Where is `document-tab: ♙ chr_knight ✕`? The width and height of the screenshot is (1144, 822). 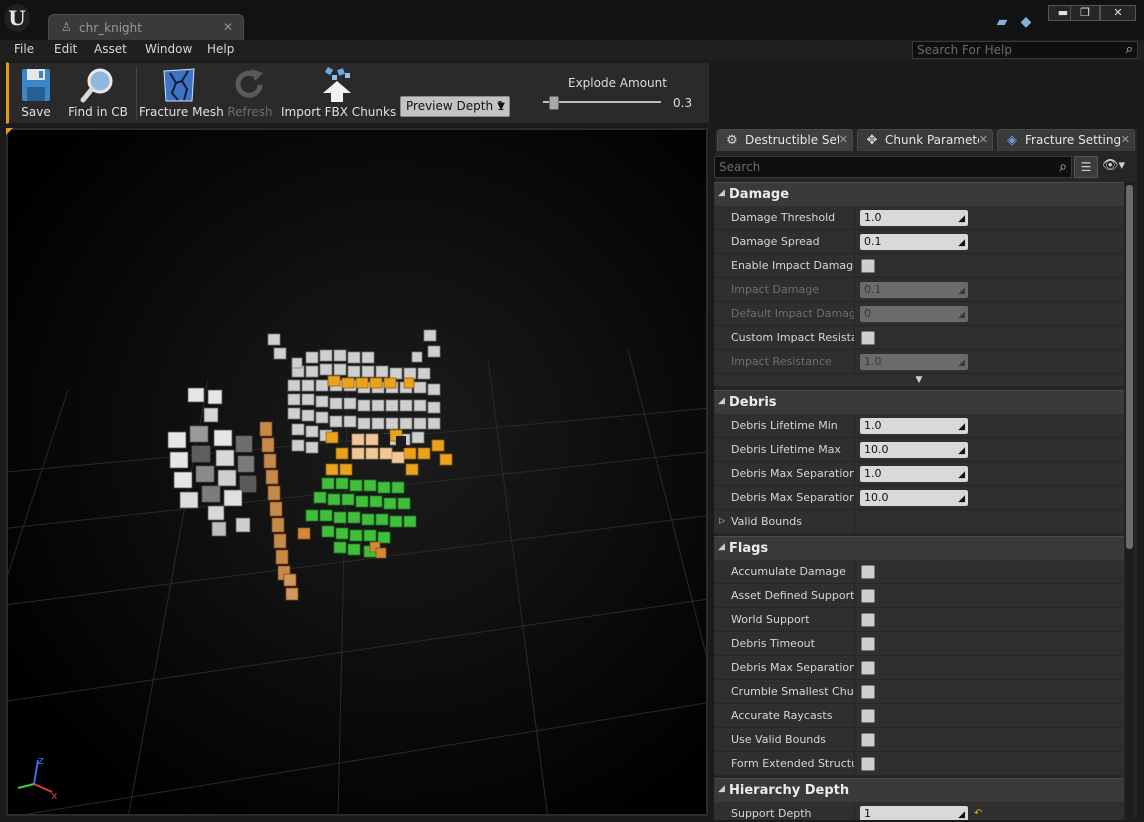 document-tab: ♙ chr_knight ✕ is located at coordinates (146, 27).